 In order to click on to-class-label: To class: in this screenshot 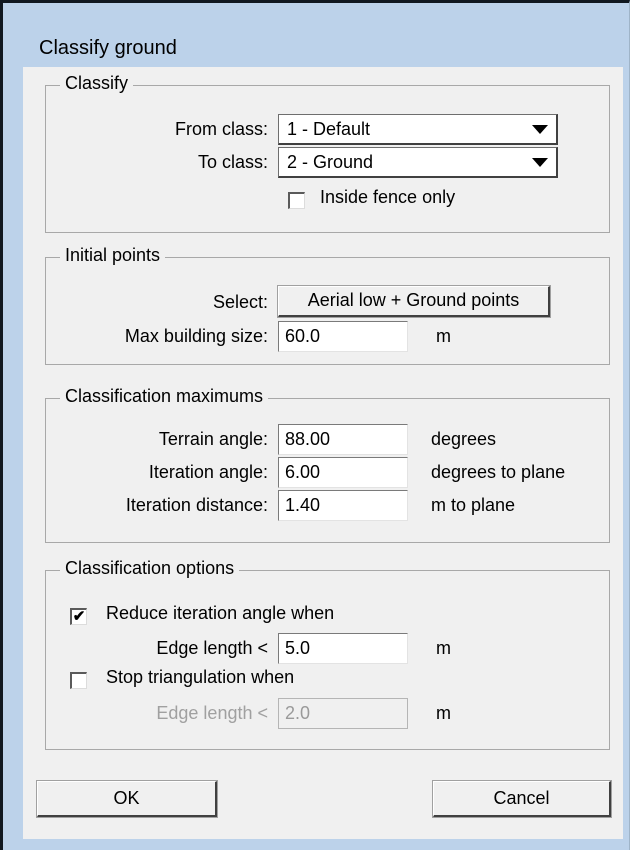, I will do `click(232, 162)`.